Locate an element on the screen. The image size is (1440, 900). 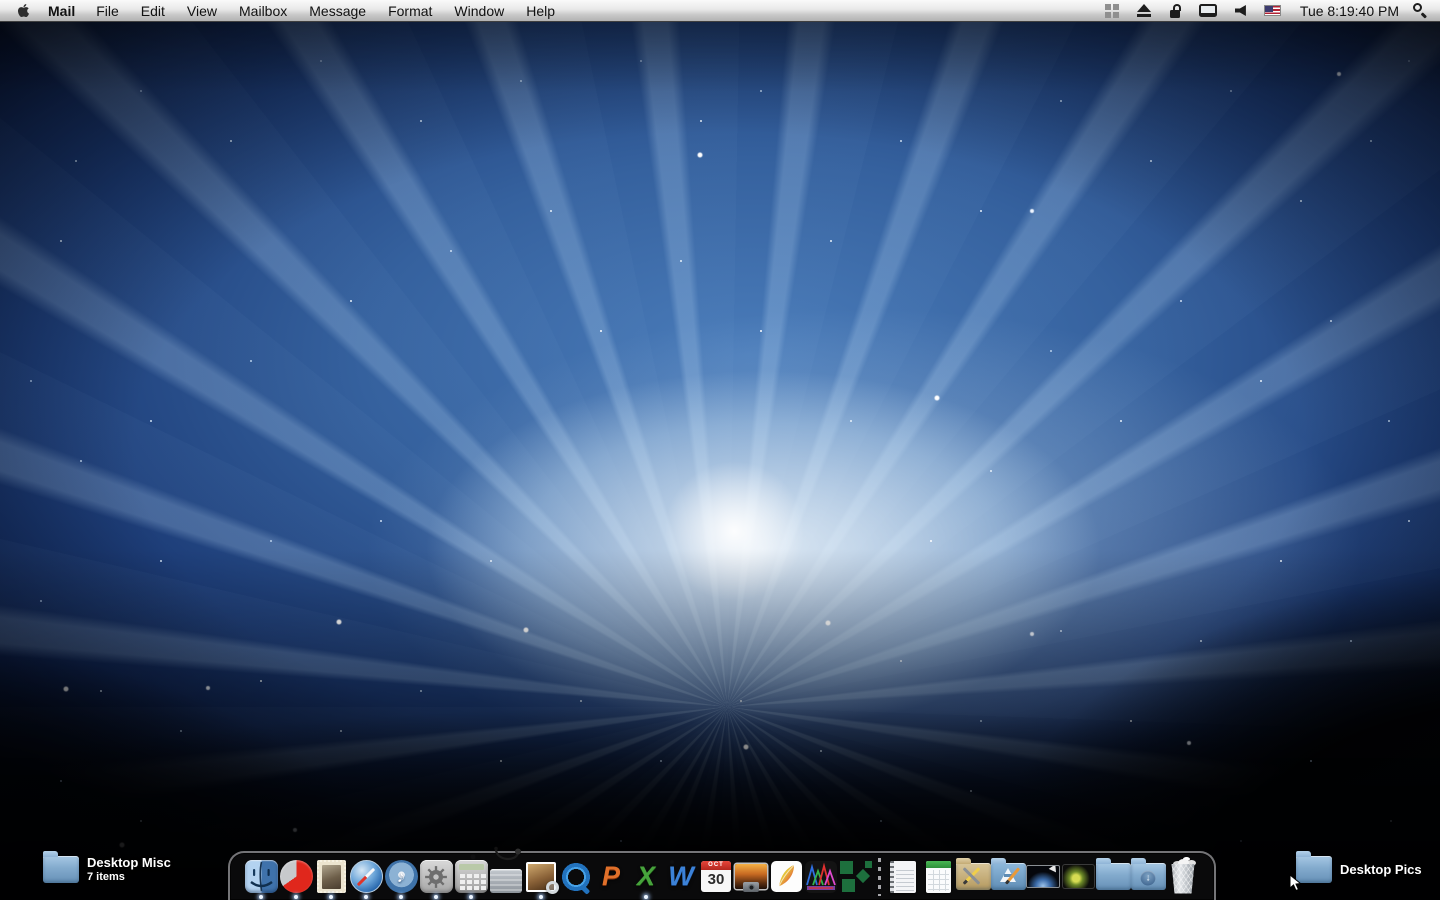
quicktime-q-icon is located at coordinates (576, 876).